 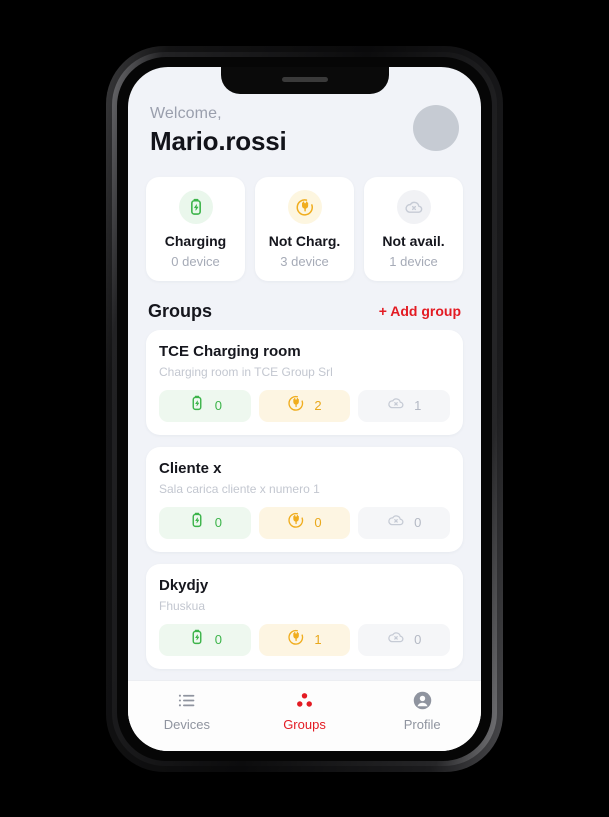 What do you see at coordinates (304, 241) in the screenshot?
I see `stat-title: Not Charg.` at bounding box center [304, 241].